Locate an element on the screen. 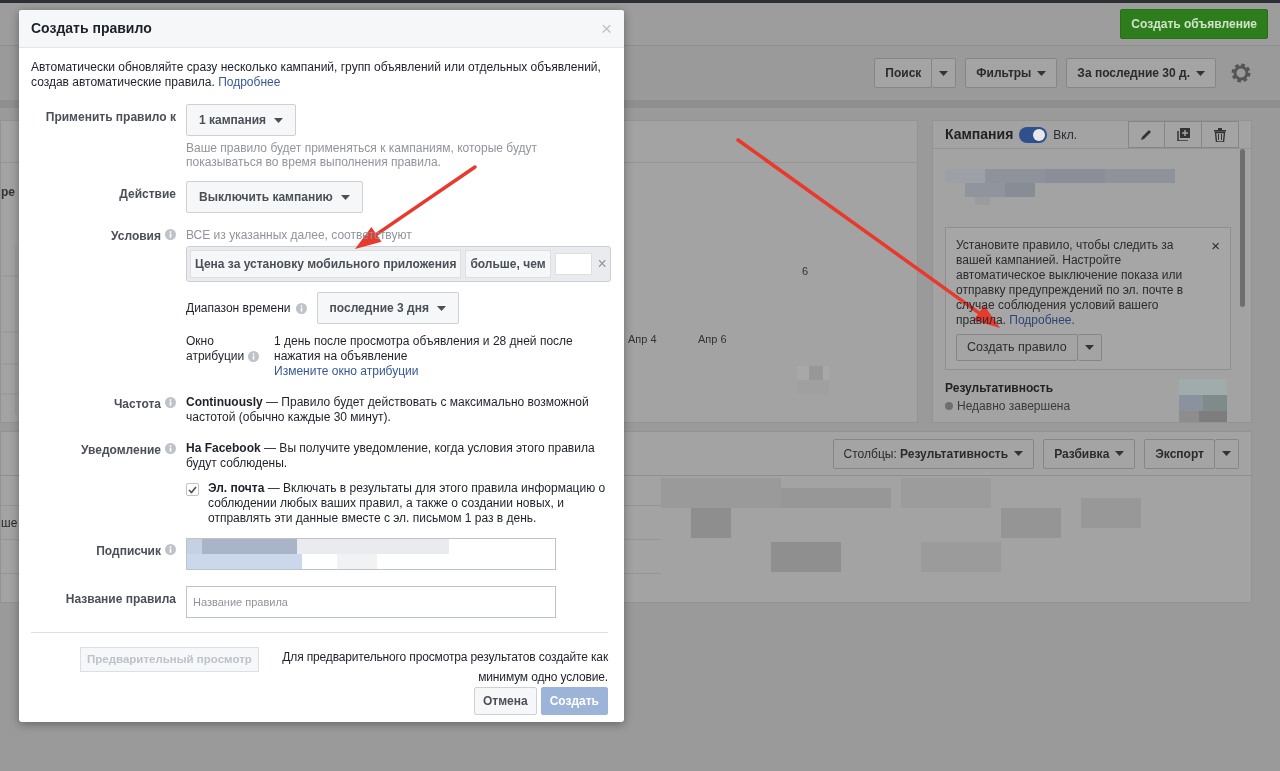  duplicate-button is located at coordinates (1183, 134).